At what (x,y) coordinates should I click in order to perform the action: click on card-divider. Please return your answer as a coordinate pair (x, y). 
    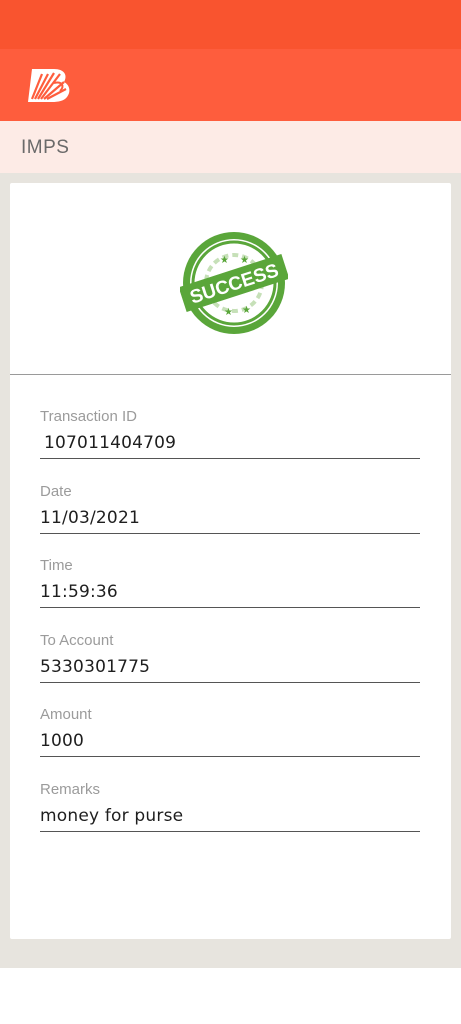
    Looking at the image, I should click on (230, 374).